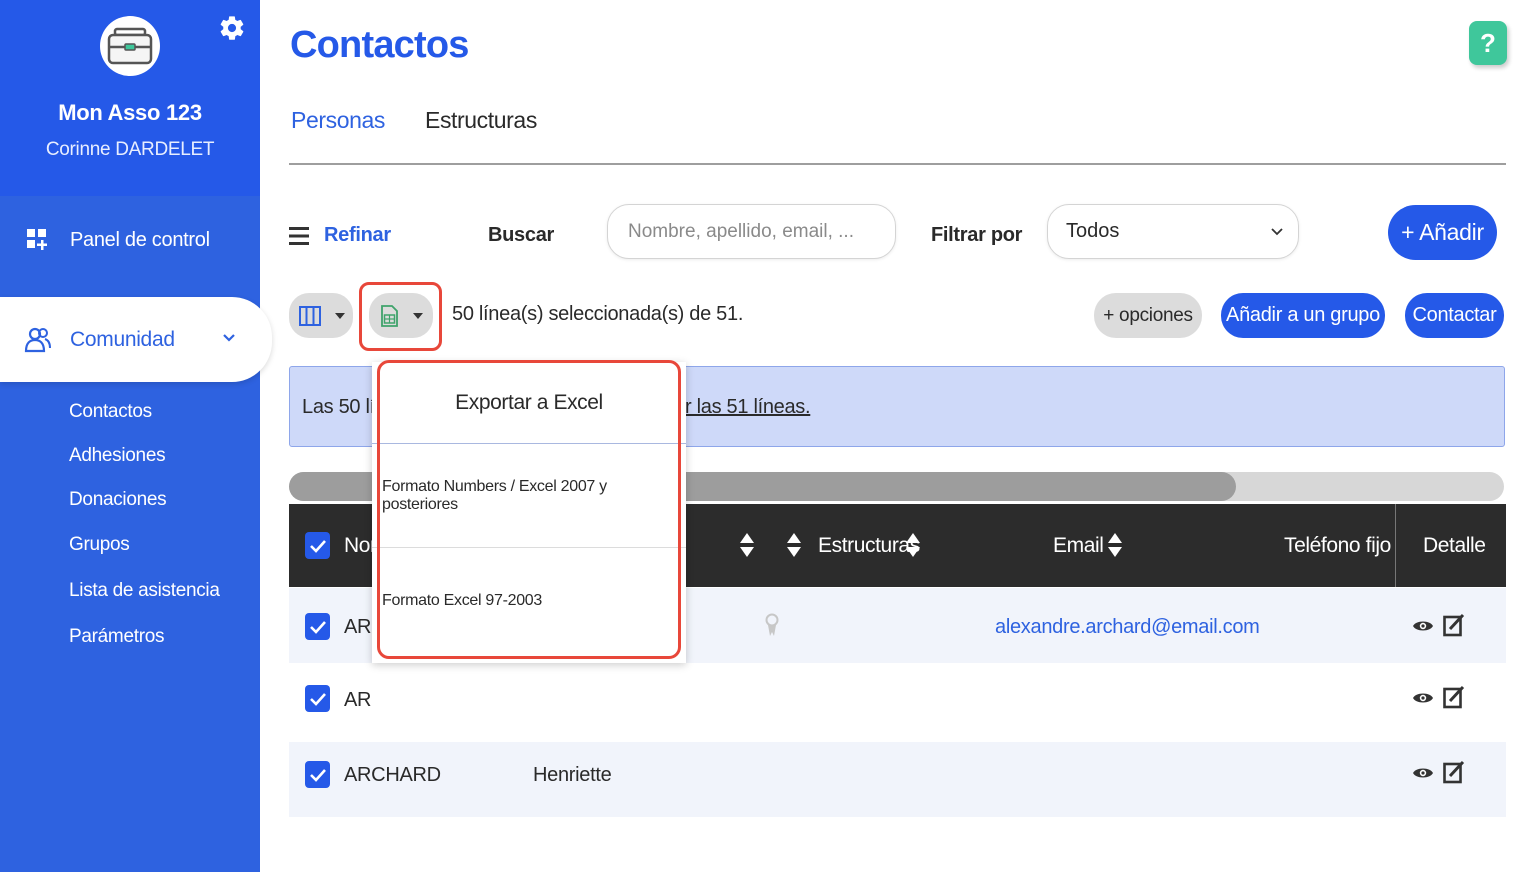  Describe the element at coordinates (1303, 315) in the screenshot. I see `add-to-group-button: Añadir a un grupo` at that location.